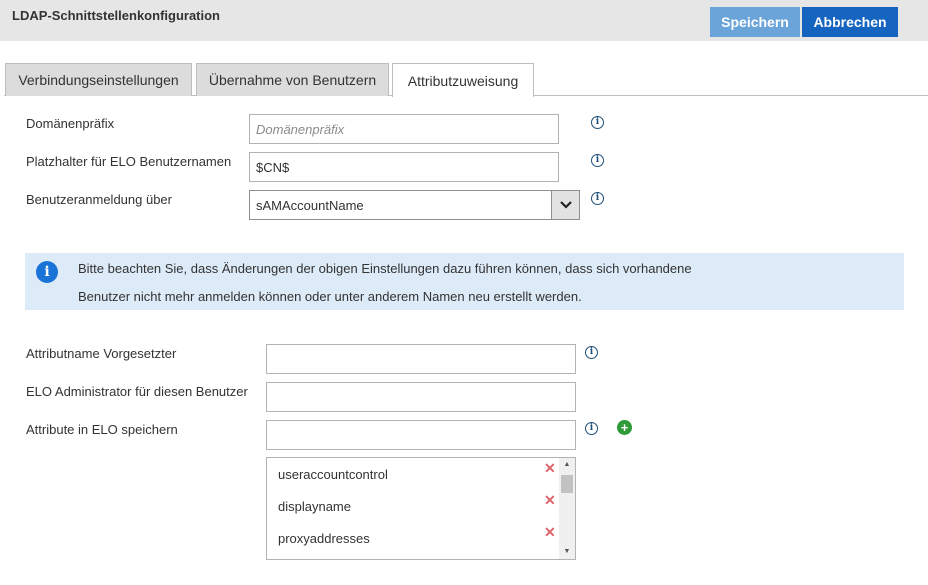 This screenshot has width=928, height=585. I want to click on list-scrollbar: ▲ ▼, so click(567, 508).